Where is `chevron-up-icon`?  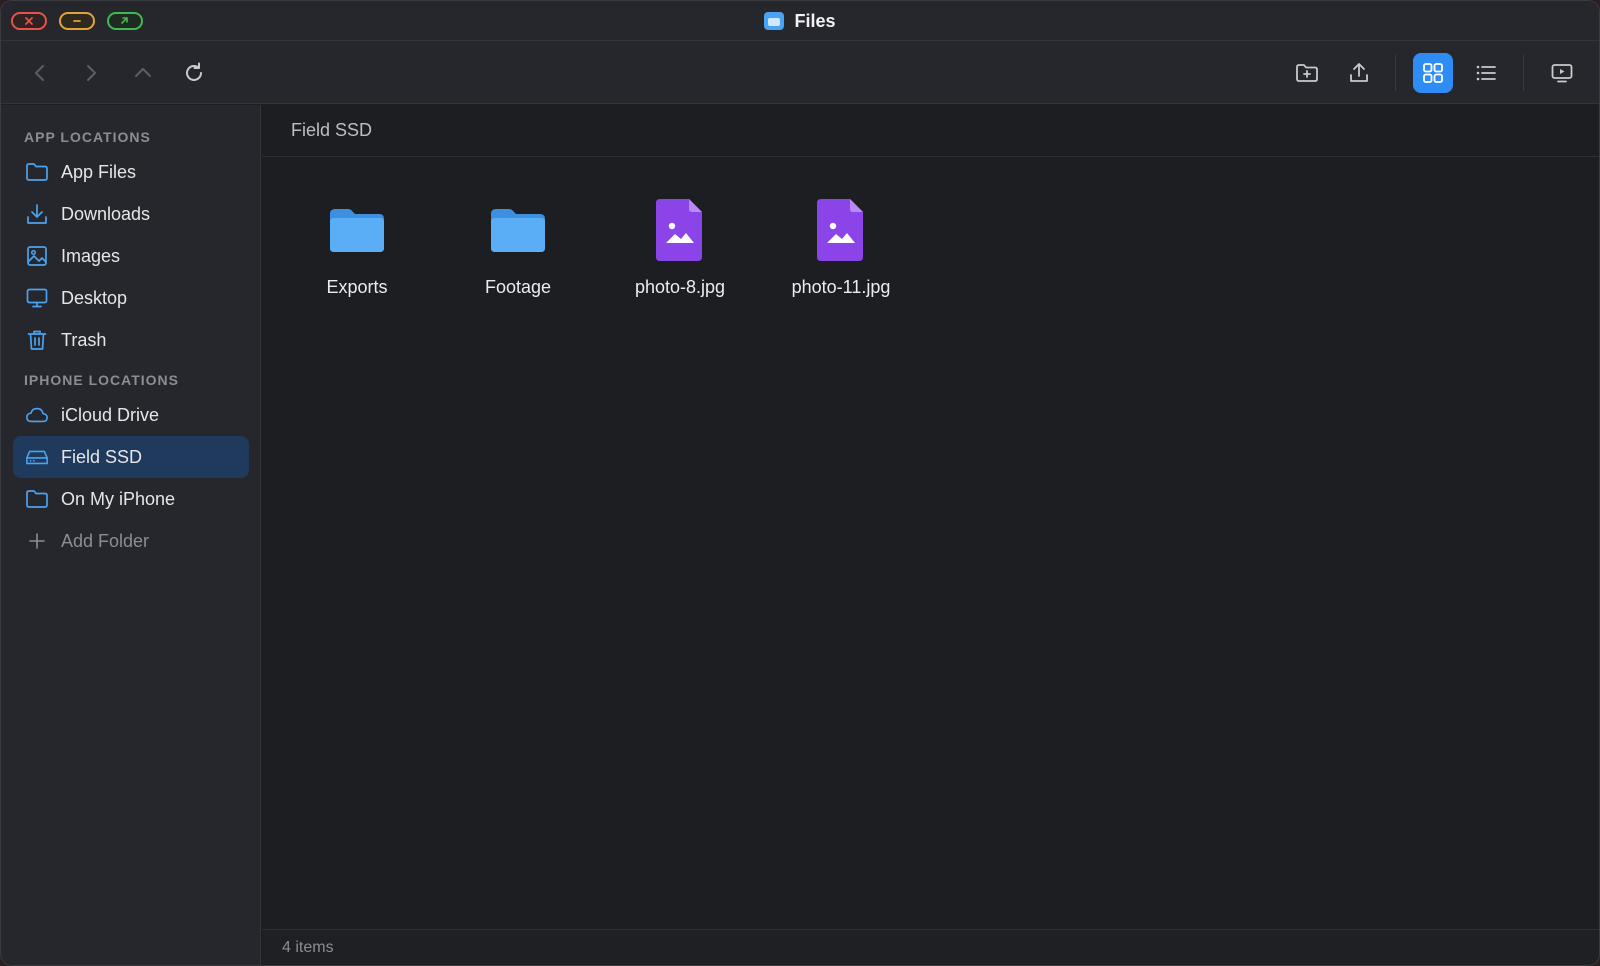
chevron-up-icon is located at coordinates (143, 72).